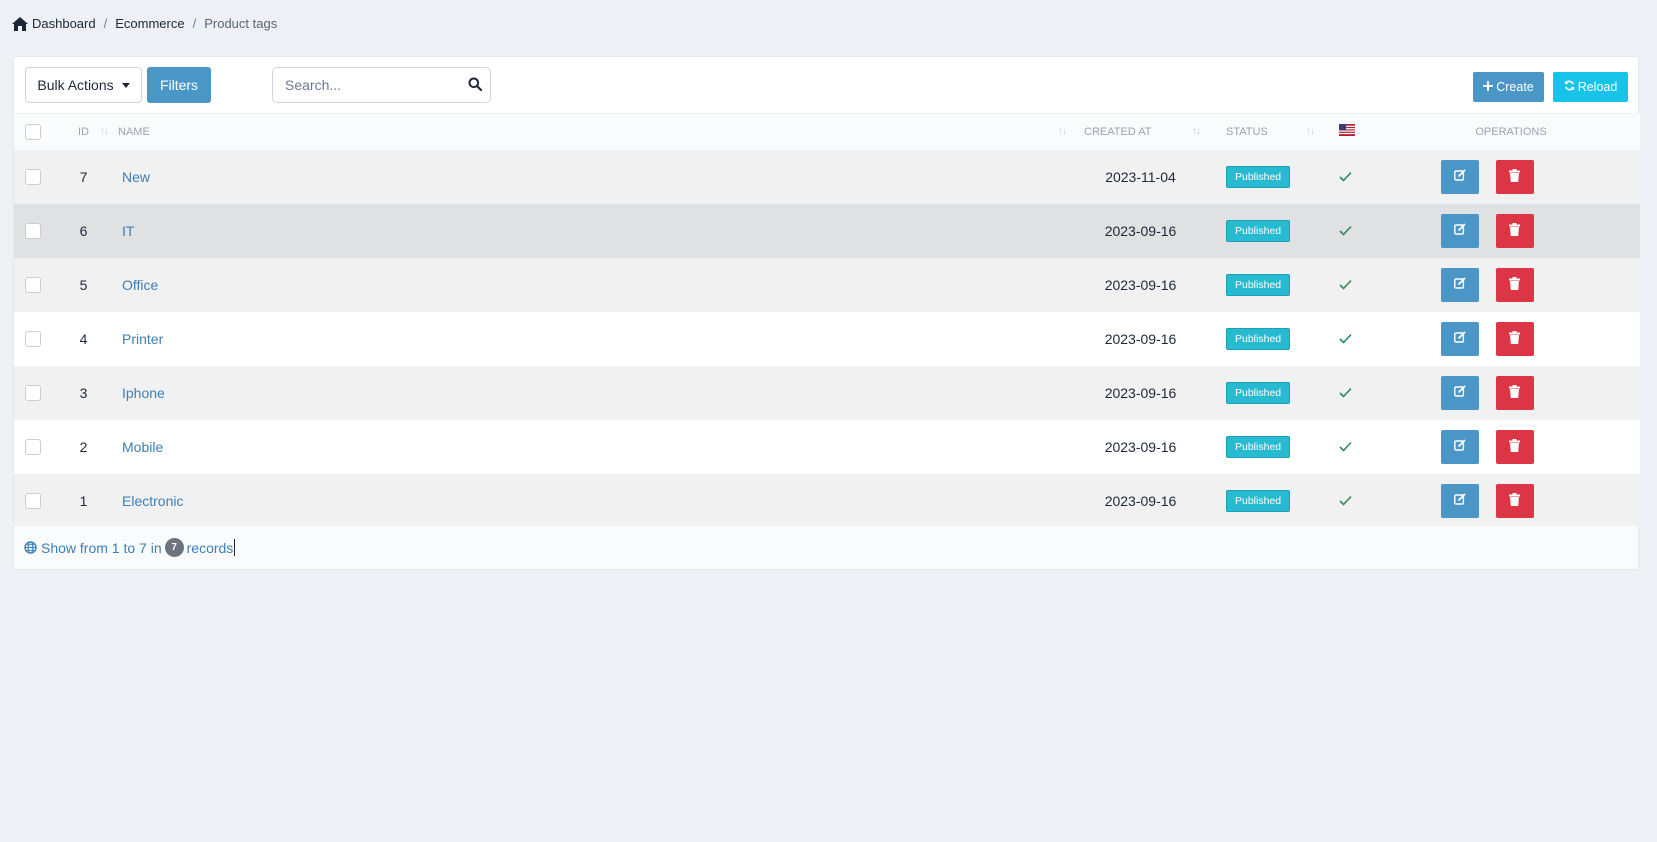  Describe the element at coordinates (143, 393) in the screenshot. I see `row-name-link: Iphone` at that location.